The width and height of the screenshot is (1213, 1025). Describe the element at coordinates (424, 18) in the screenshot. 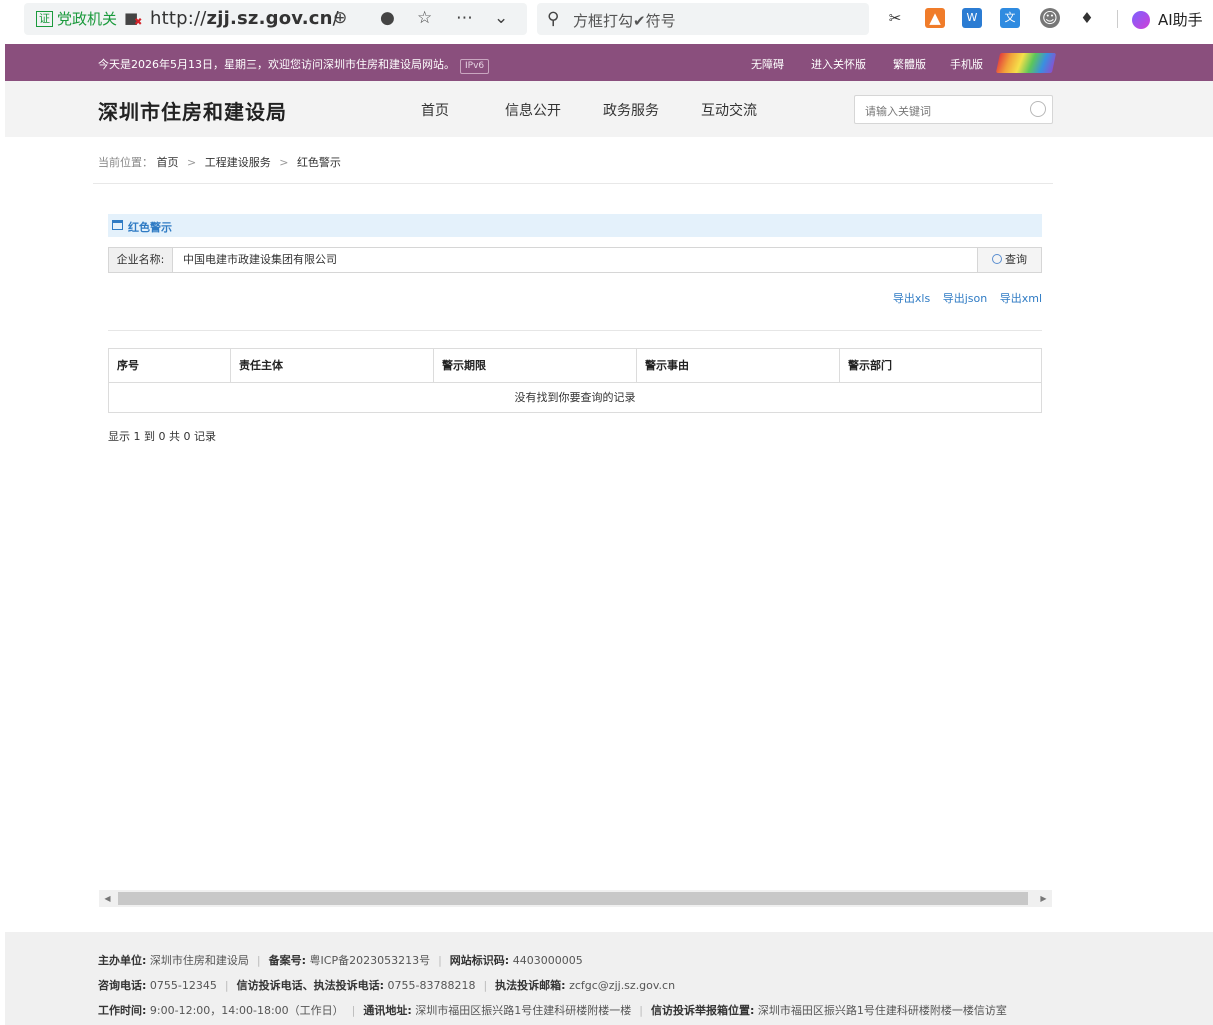

I see `star-icon: ☆` at that location.